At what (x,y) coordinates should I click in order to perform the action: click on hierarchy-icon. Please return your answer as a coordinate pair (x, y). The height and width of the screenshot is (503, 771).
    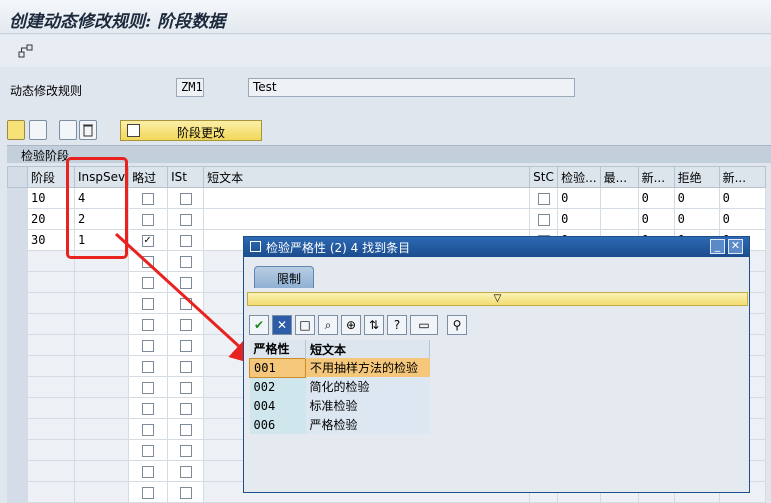
    Looking at the image, I should click on (26, 51).